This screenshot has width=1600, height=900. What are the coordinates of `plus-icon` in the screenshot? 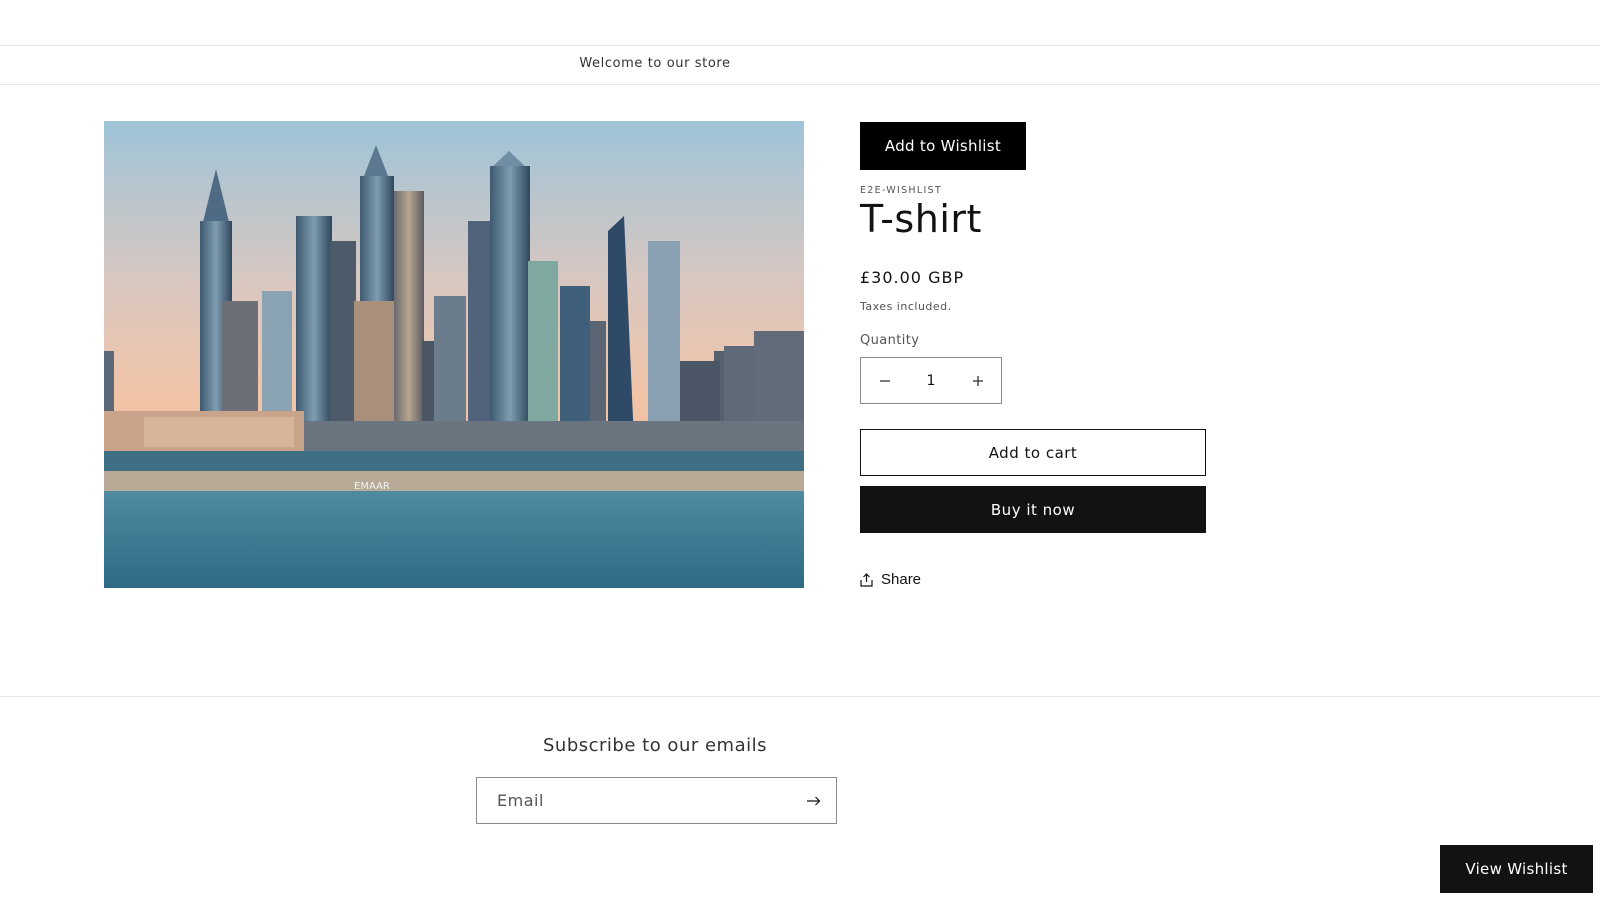 It's located at (977, 380).